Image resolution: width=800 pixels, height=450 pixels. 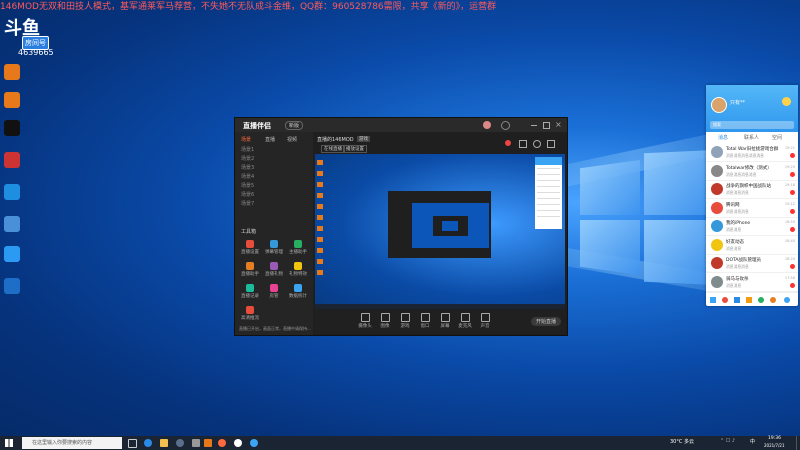 What do you see at coordinates (238, 443) in the screenshot?
I see `qq-icon` at bounding box center [238, 443].